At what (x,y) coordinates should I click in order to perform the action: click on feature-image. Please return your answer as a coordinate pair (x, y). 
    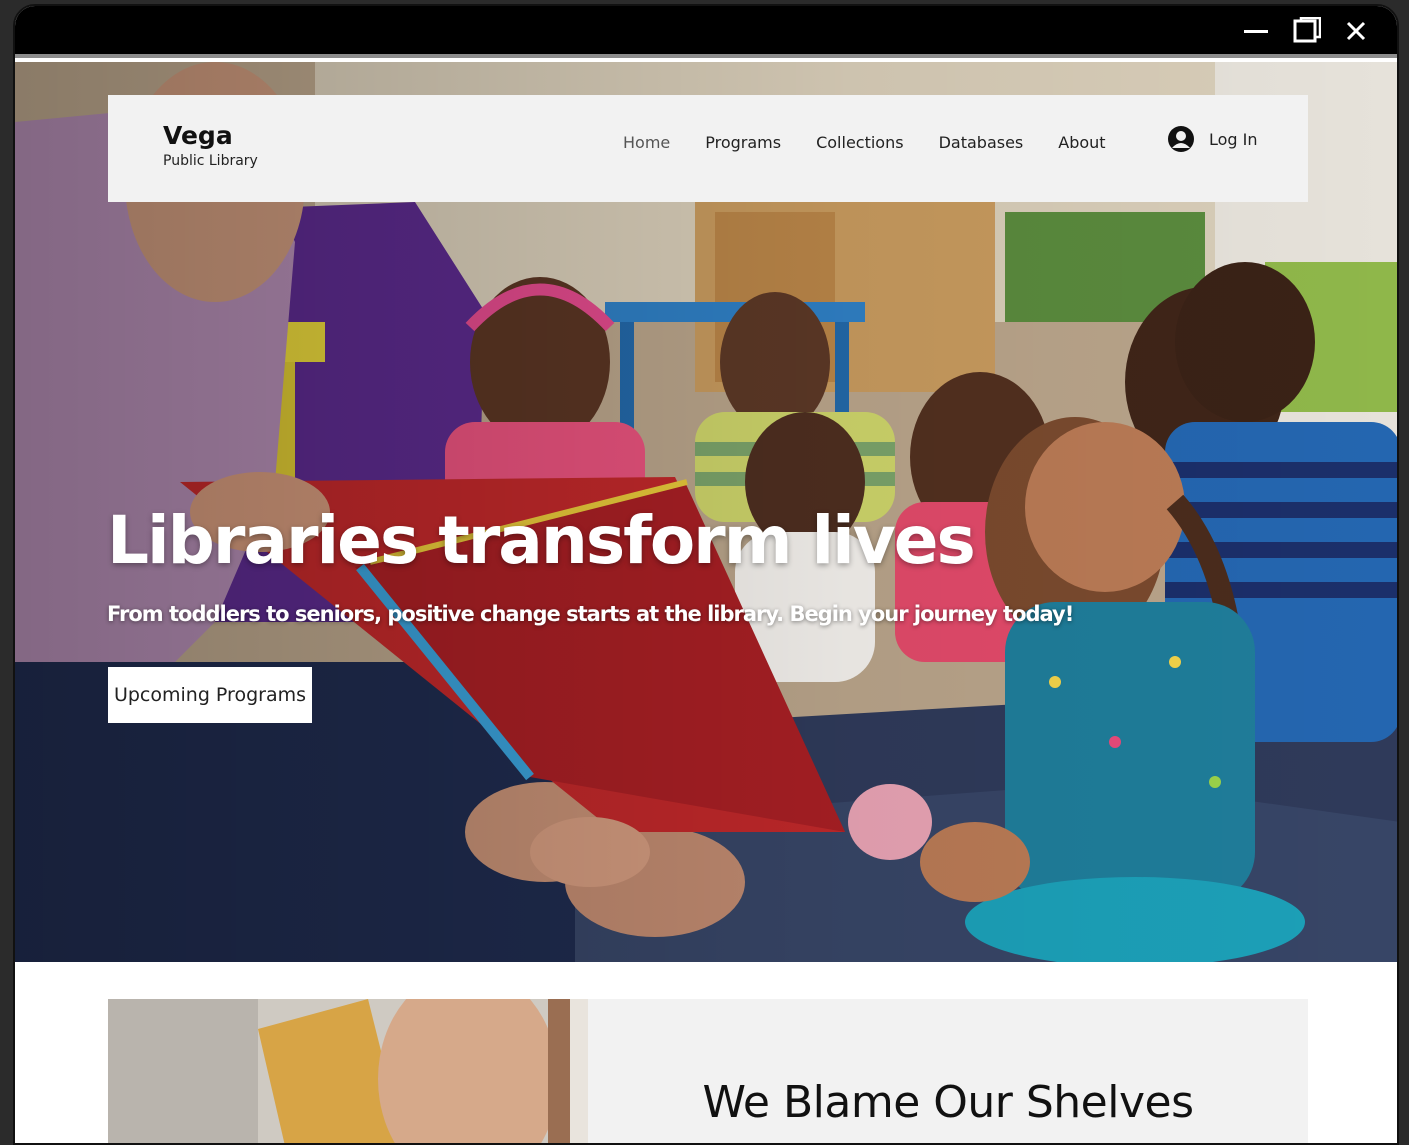
    Looking at the image, I should click on (348, 1071).